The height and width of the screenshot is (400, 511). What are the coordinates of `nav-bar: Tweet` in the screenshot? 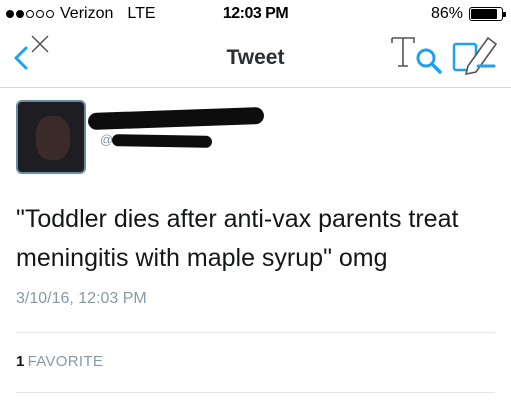 It's located at (255, 59).